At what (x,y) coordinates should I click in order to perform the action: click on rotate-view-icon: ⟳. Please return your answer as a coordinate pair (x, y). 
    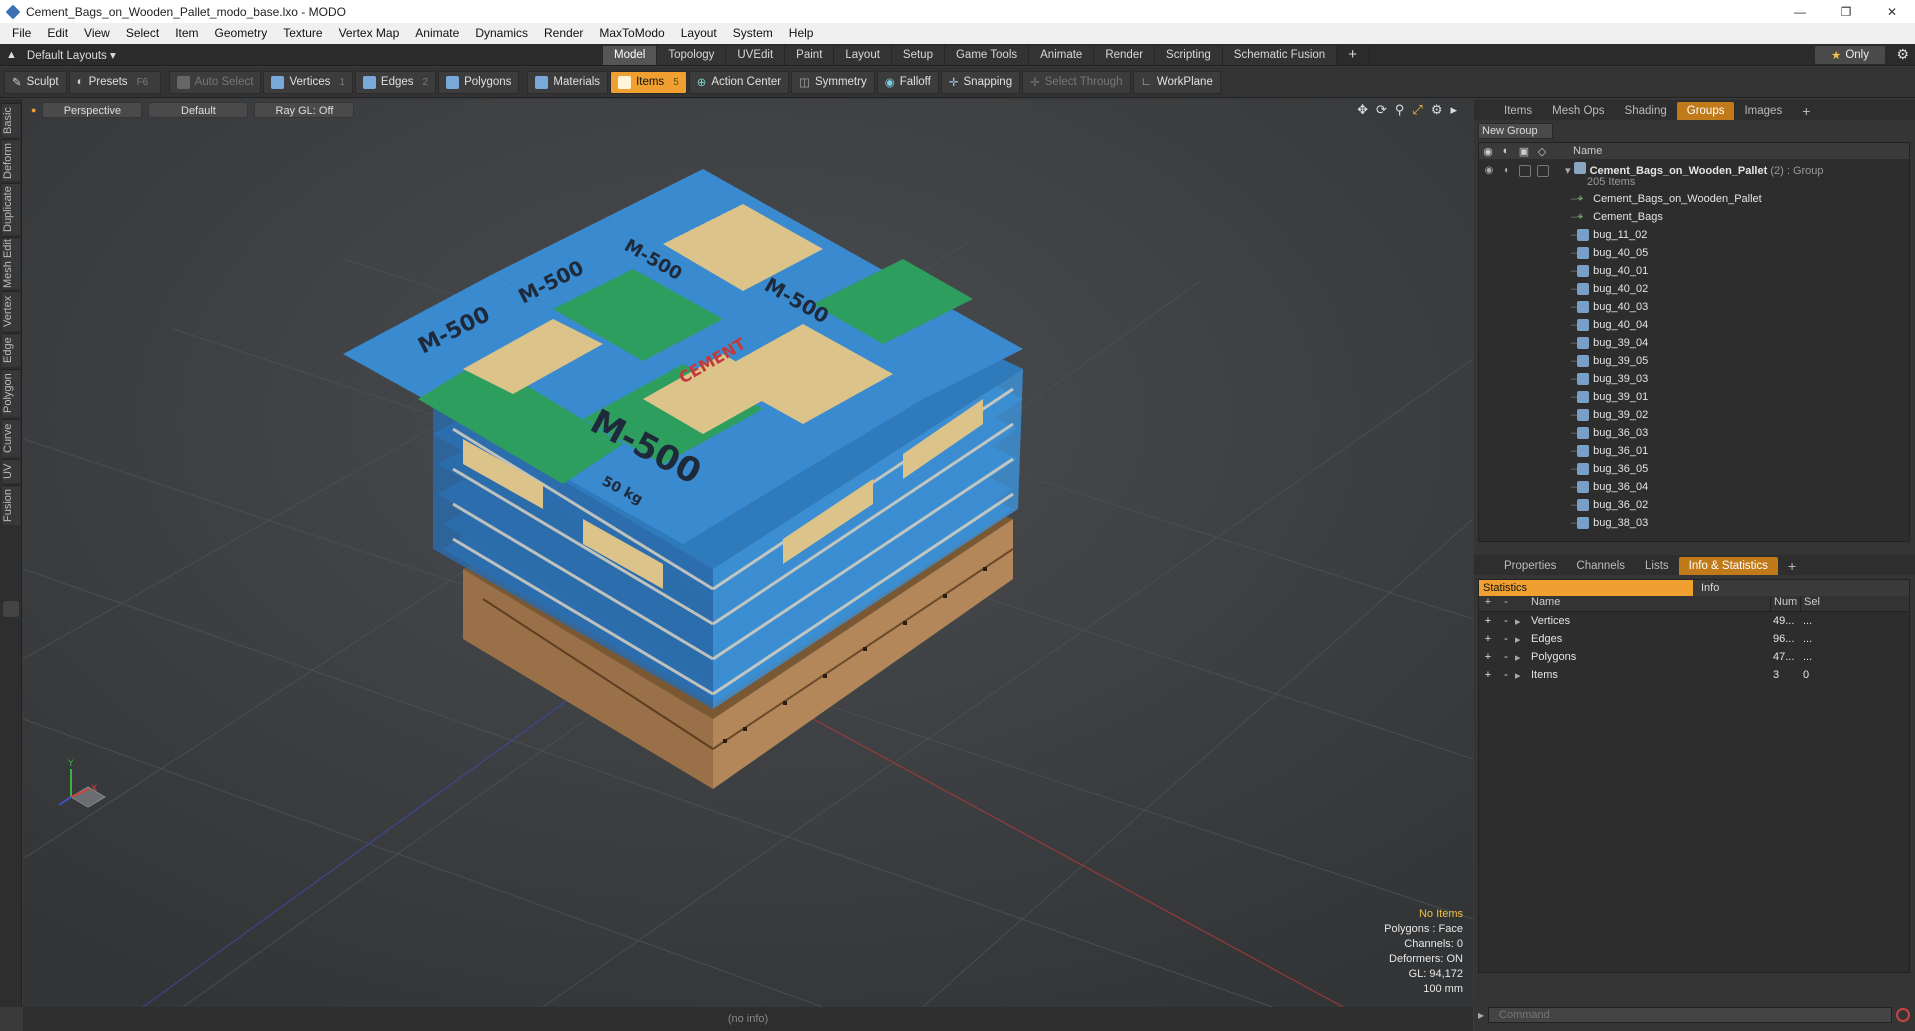
    Looking at the image, I should click on (1381, 110).